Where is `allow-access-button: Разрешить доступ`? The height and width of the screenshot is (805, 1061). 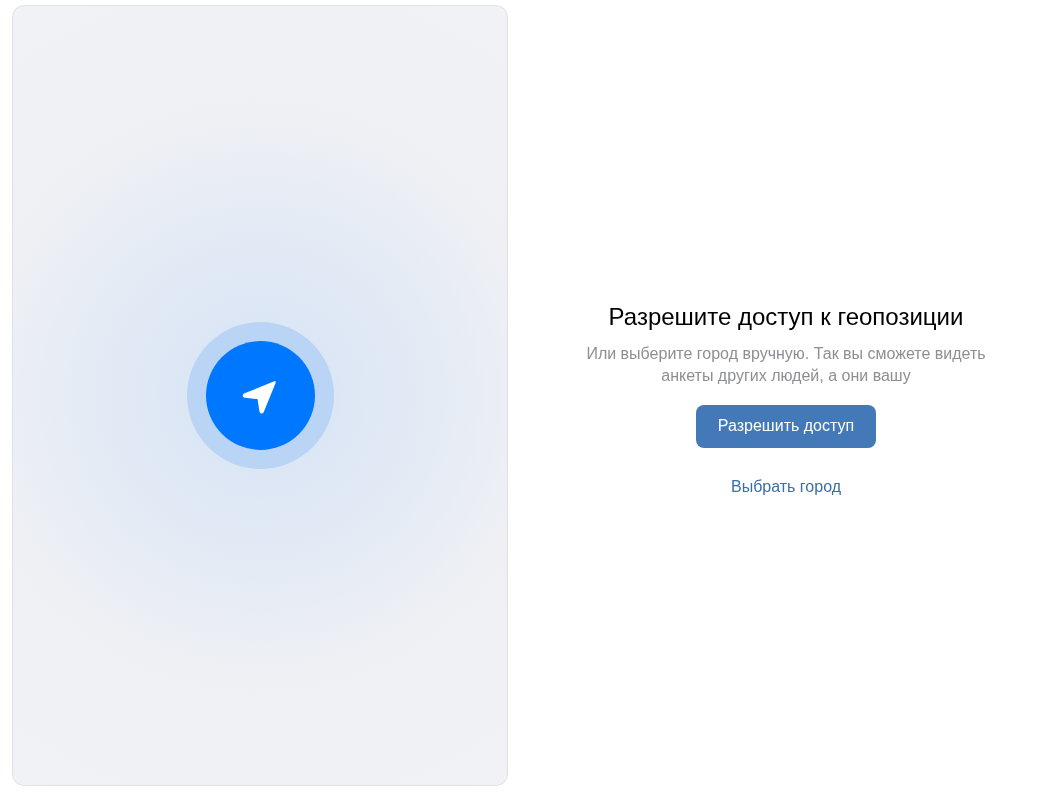
allow-access-button: Разрешить доступ is located at coordinates (786, 426).